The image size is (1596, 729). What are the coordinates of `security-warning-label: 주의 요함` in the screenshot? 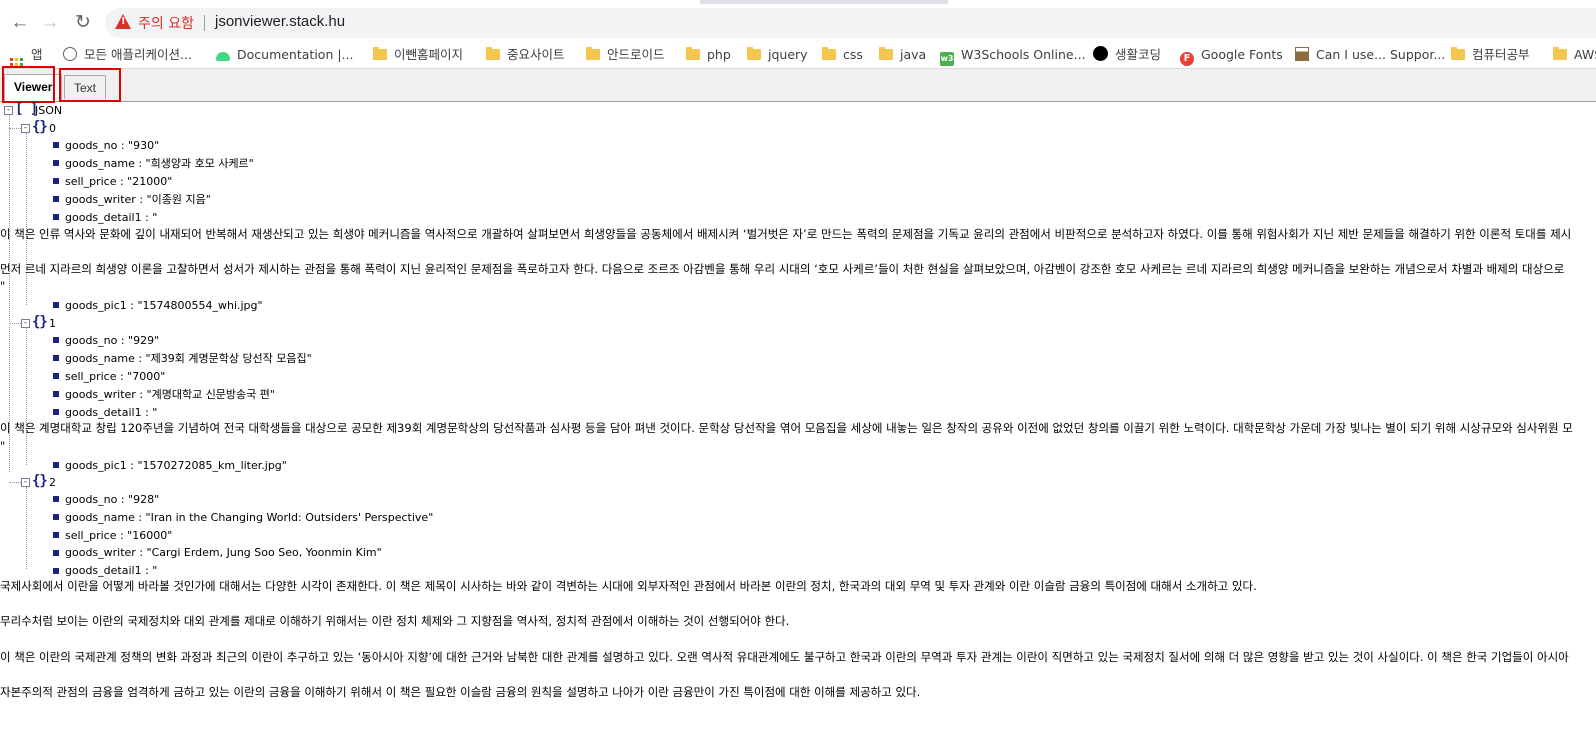 It's located at (166, 23).